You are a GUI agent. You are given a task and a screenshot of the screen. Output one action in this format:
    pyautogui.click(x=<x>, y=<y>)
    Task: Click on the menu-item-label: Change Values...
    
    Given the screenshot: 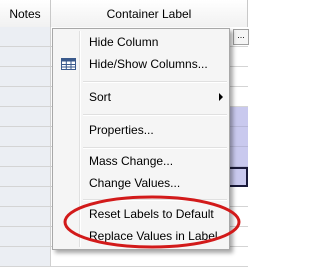 What is the action you would take?
    pyautogui.click(x=135, y=183)
    